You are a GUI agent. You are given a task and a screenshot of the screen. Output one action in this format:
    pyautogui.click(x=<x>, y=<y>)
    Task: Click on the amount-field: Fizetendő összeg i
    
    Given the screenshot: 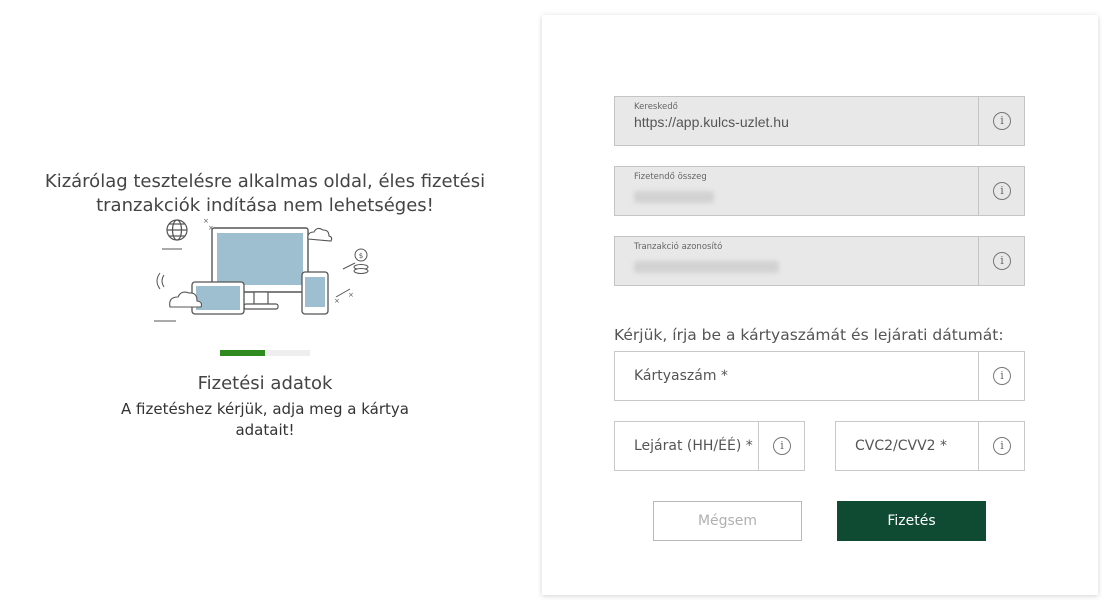 What is the action you would take?
    pyautogui.click(x=819, y=191)
    